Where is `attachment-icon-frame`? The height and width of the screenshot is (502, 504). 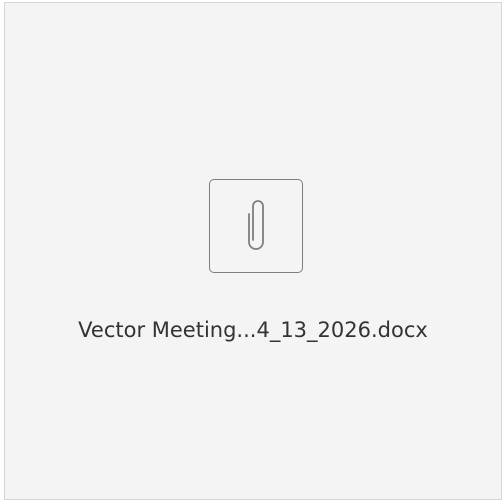
attachment-icon-frame is located at coordinates (256, 226).